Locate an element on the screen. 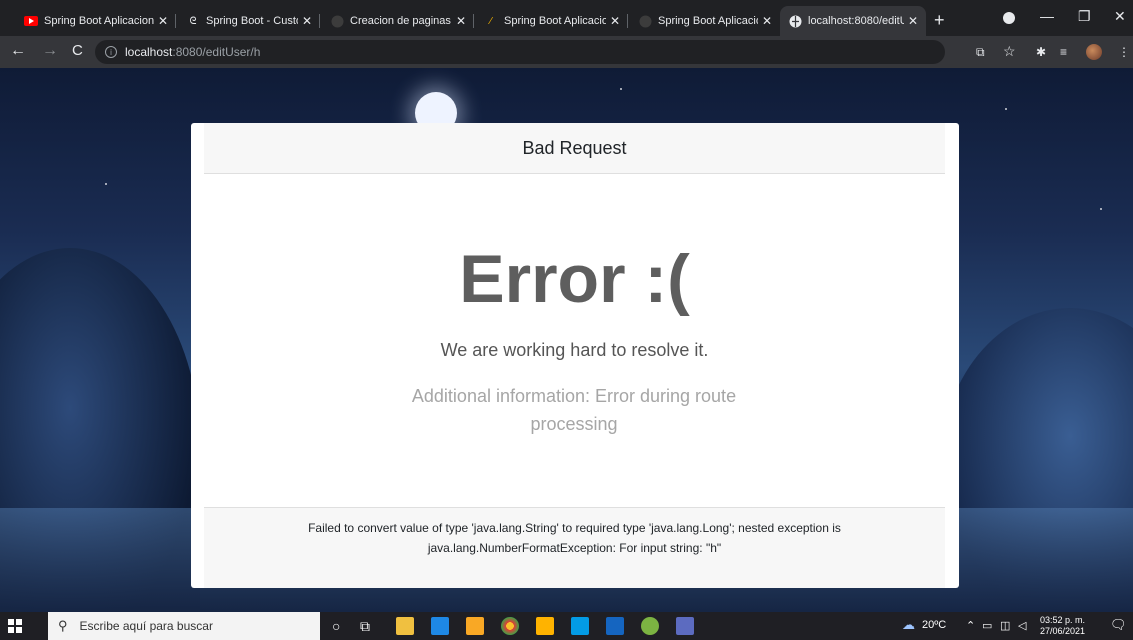  network-icon: ◫ is located at coordinates (1005, 625).